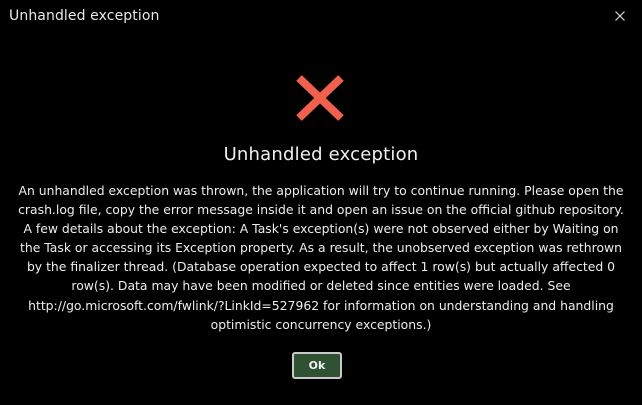 This screenshot has width=642, height=405. I want to click on dialog-heading: Unhandled exception, so click(321, 154).